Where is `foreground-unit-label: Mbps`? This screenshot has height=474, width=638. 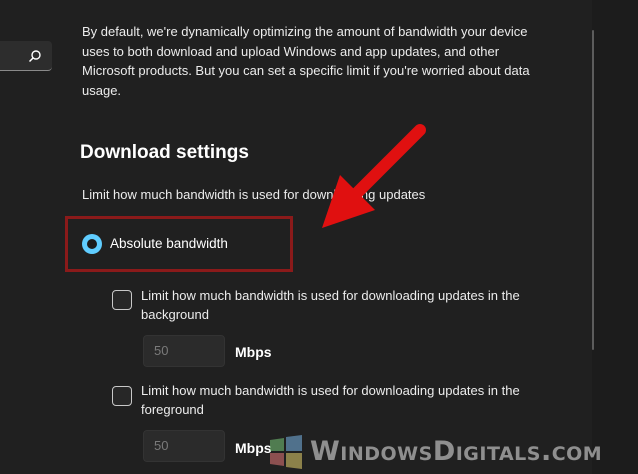
foreground-unit-label: Mbps is located at coordinates (253, 448).